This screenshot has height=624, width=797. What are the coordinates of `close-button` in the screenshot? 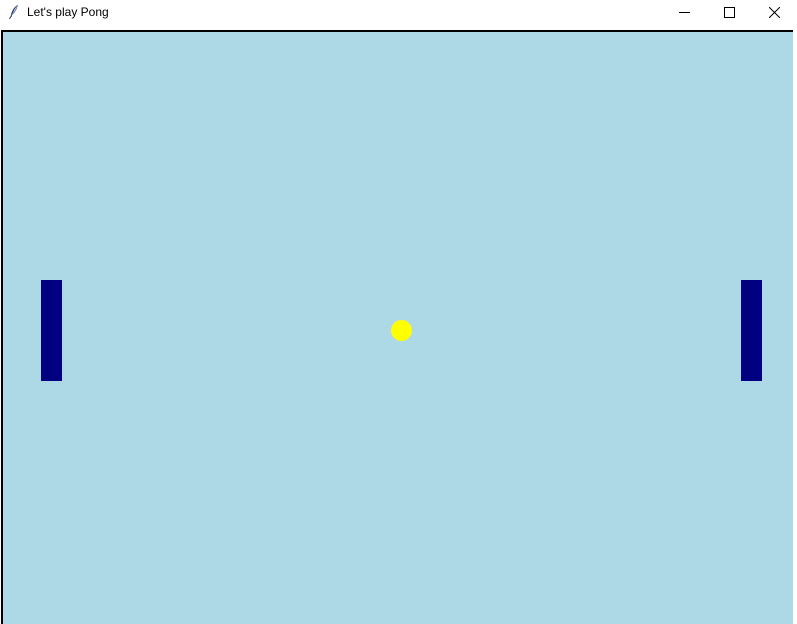 It's located at (774, 12).